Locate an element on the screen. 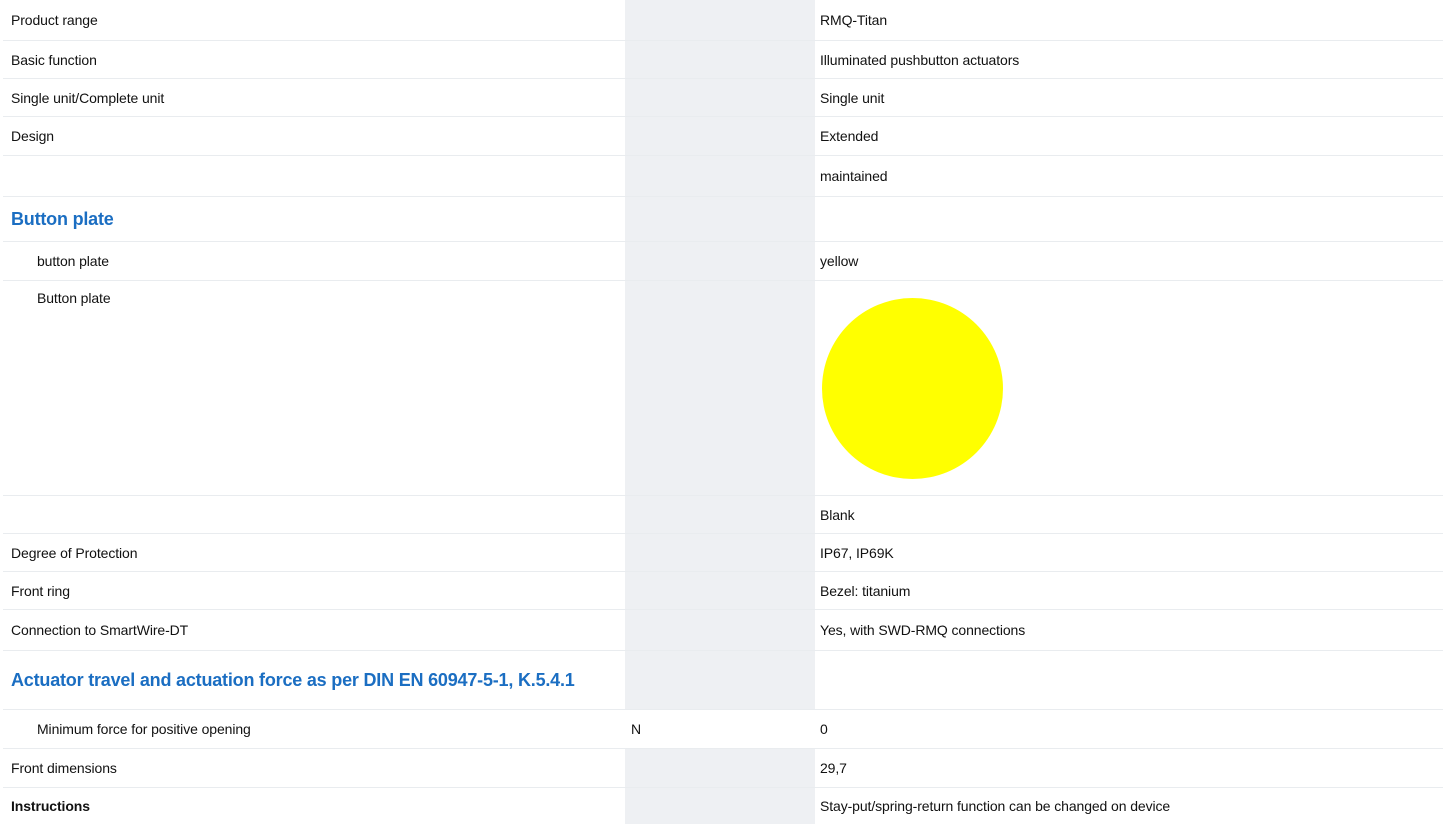  row-label: Degree of Protection is located at coordinates (74, 552).